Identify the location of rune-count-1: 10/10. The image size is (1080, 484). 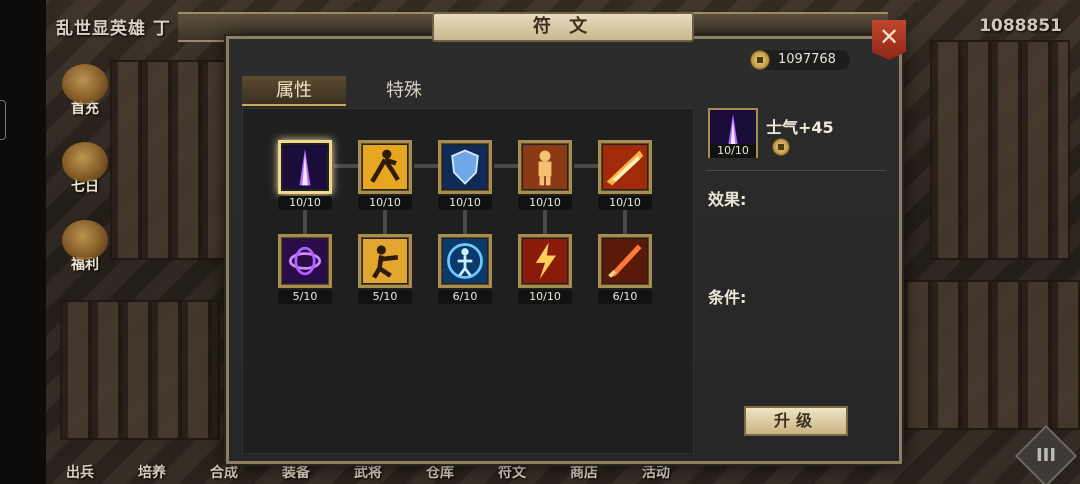
(305, 203).